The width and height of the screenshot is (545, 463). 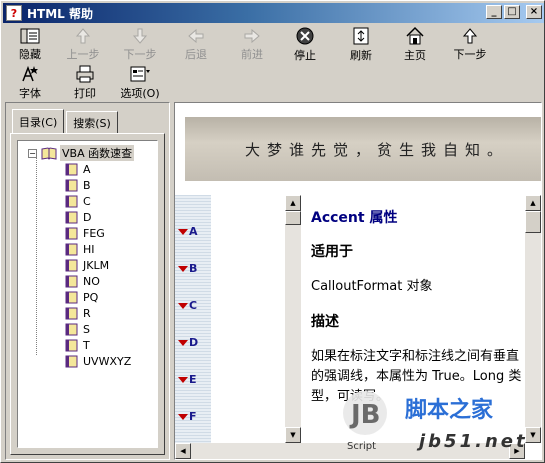 What do you see at coordinates (361, 55) in the screenshot?
I see `refresh-label: 刷新` at bounding box center [361, 55].